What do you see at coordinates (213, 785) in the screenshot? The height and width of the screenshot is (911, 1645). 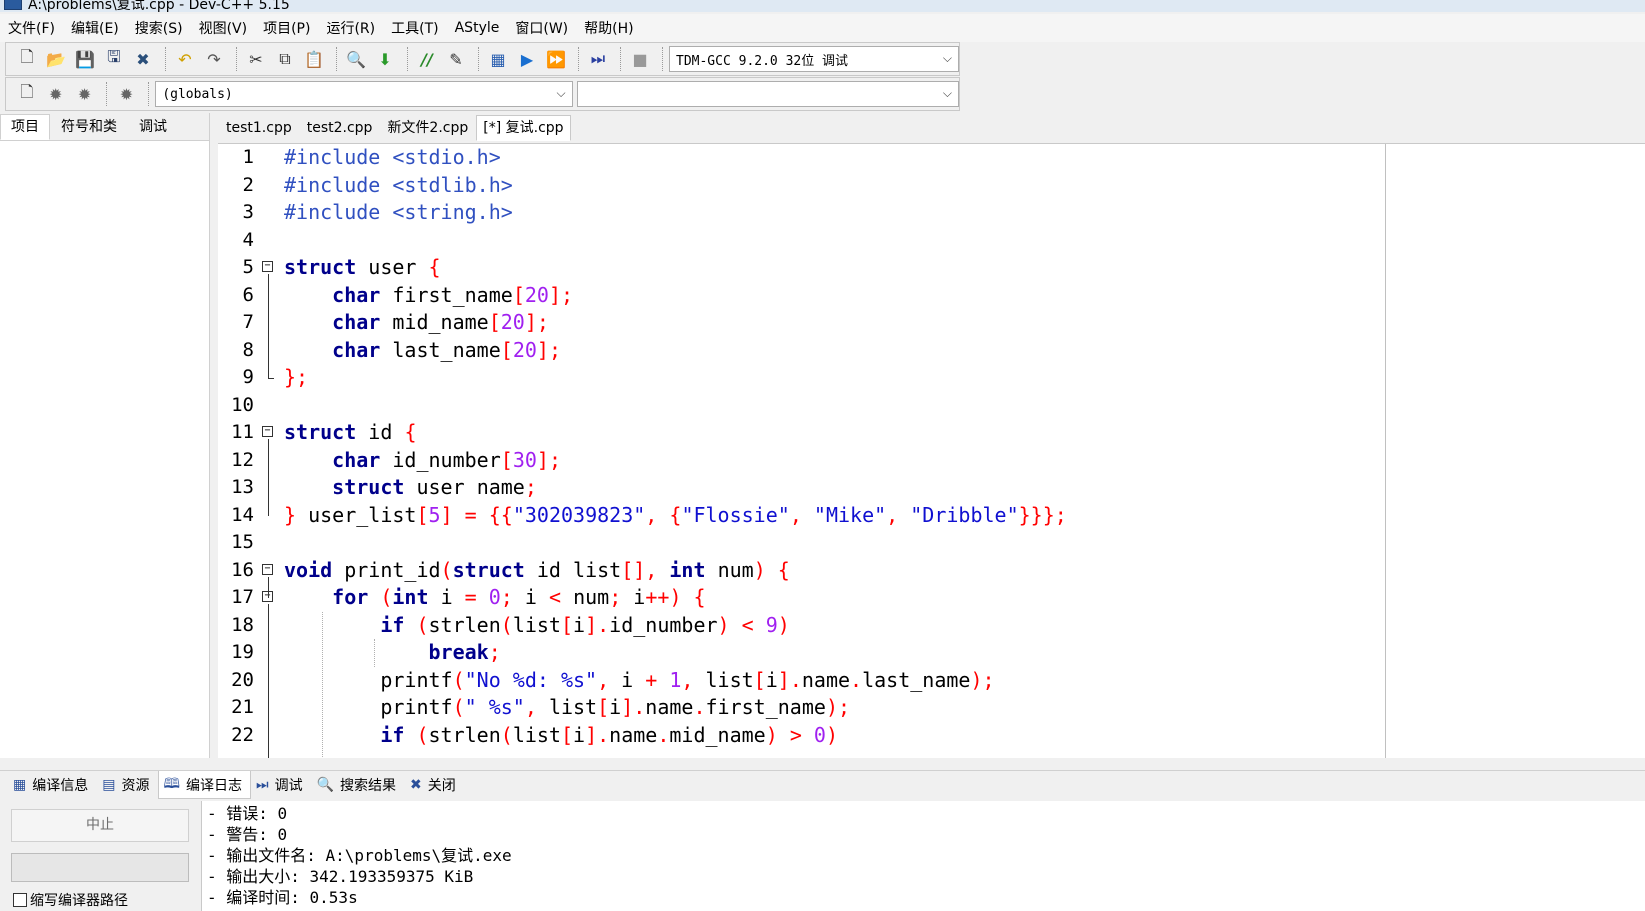 I see `tab-compile-log-label: 编译日志` at bounding box center [213, 785].